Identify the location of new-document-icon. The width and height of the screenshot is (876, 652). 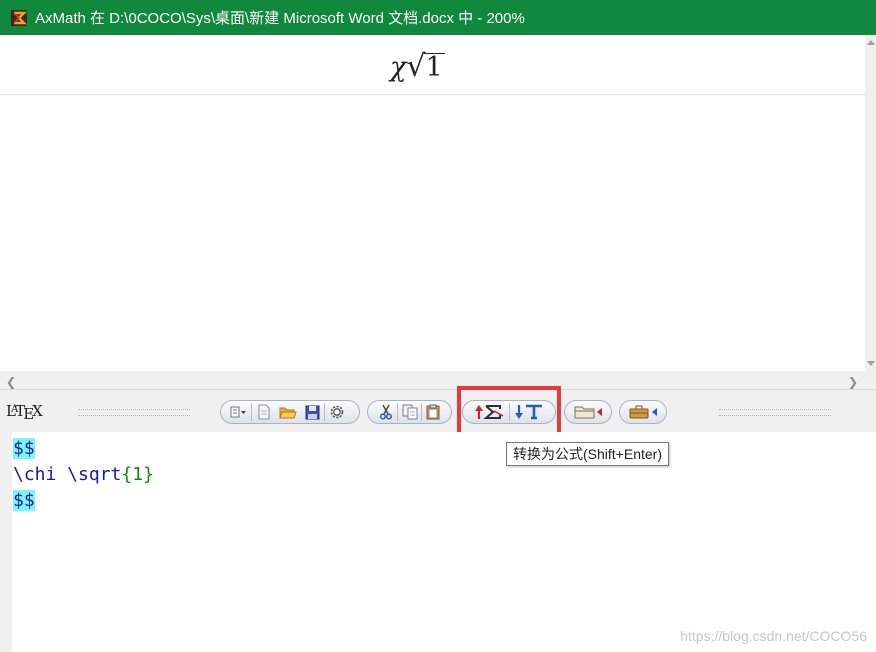
(264, 412).